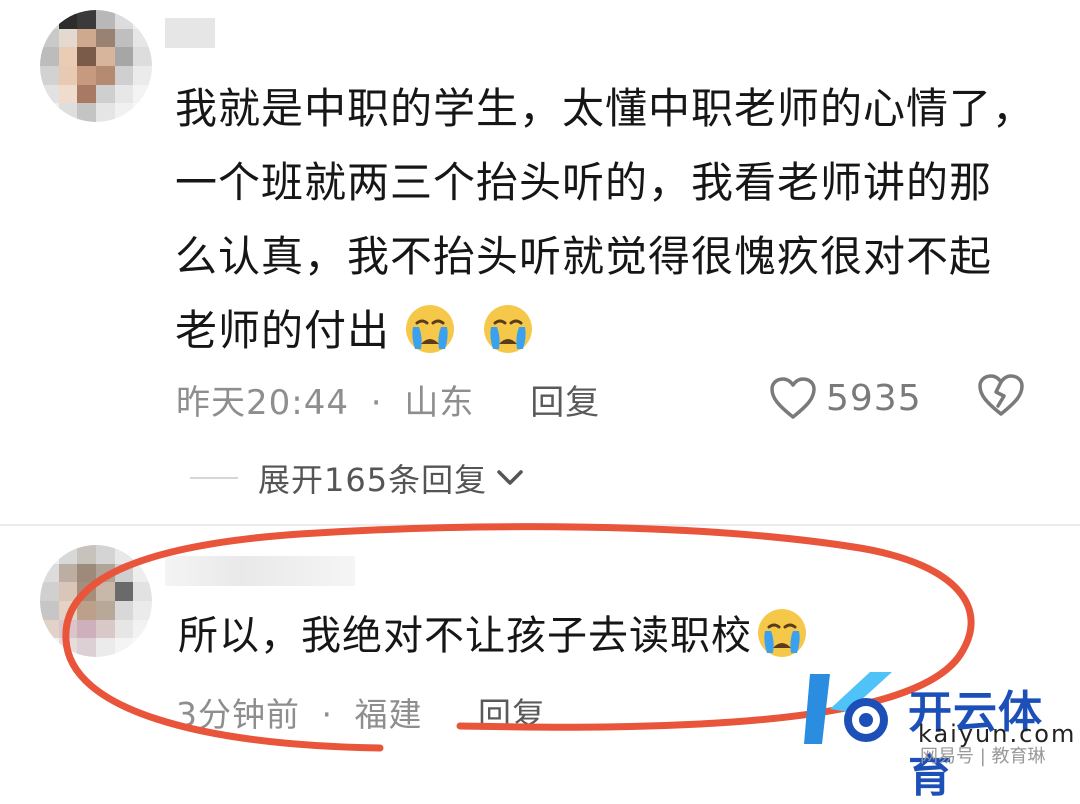 Image resolution: width=1080 pixels, height=804 pixels. I want to click on expand-divider-line, so click(214, 478).